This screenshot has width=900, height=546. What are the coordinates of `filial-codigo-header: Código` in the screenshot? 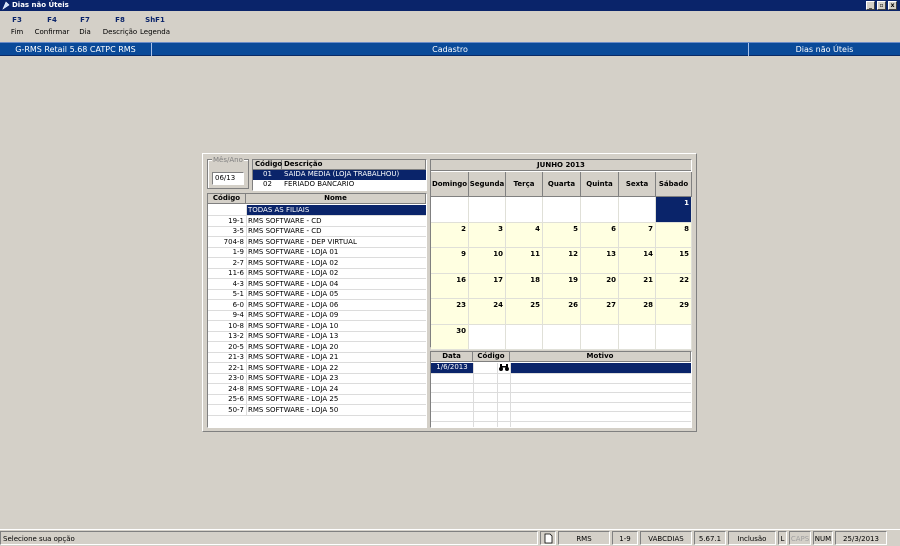 It's located at (227, 199).